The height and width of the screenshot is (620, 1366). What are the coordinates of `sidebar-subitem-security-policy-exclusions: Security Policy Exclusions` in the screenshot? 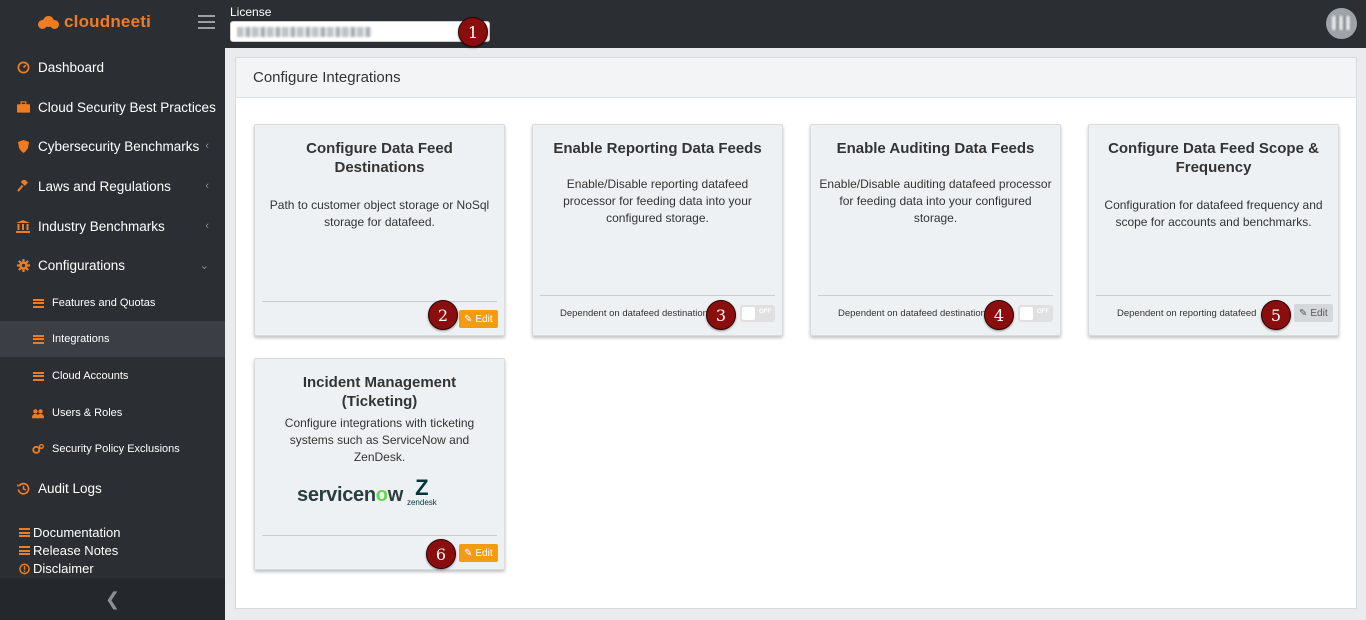 It's located at (112, 449).